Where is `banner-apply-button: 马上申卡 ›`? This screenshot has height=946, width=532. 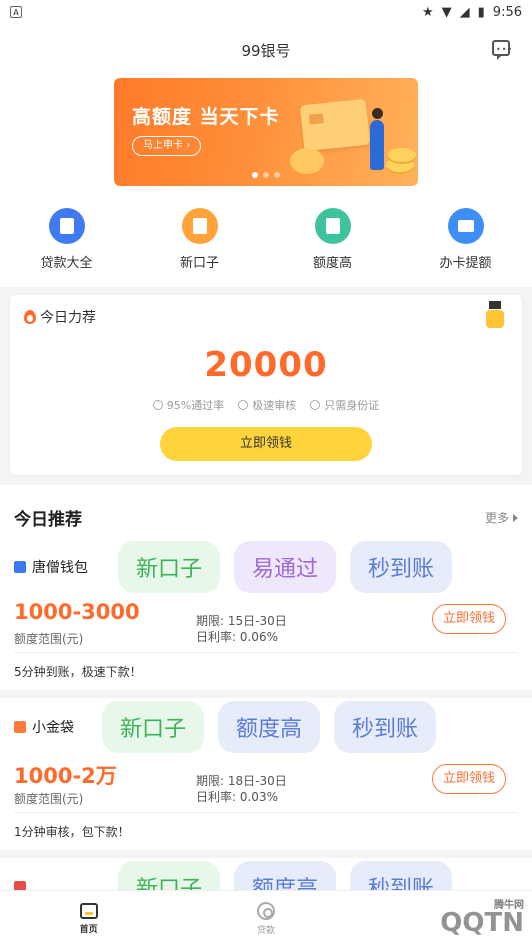
banner-apply-button: 马上申卡 › is located at coordinates (167, 146).